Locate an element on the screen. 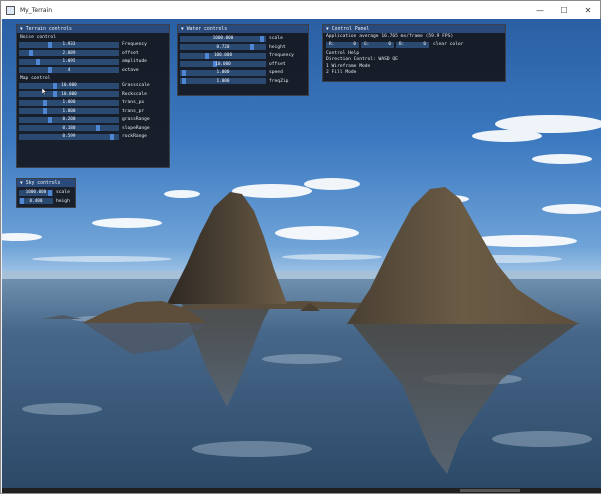 The image size is (601, 494). clear-color-r: R: 0 is located at coordinates (342, 44).